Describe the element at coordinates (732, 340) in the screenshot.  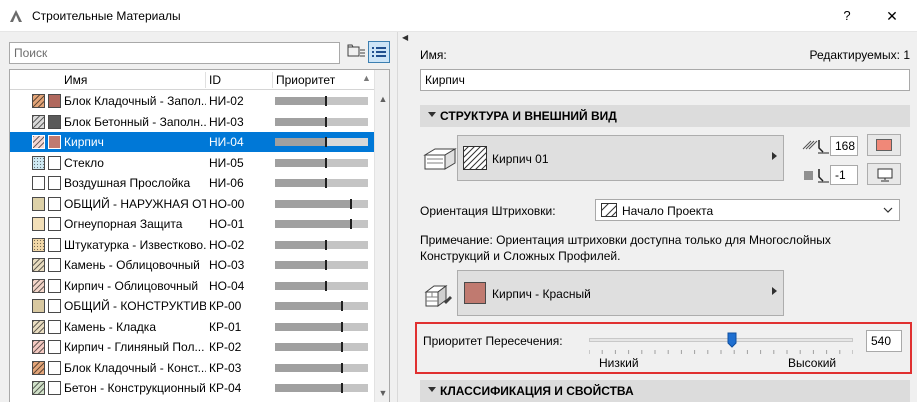
I see `slider-thumb` at that location.